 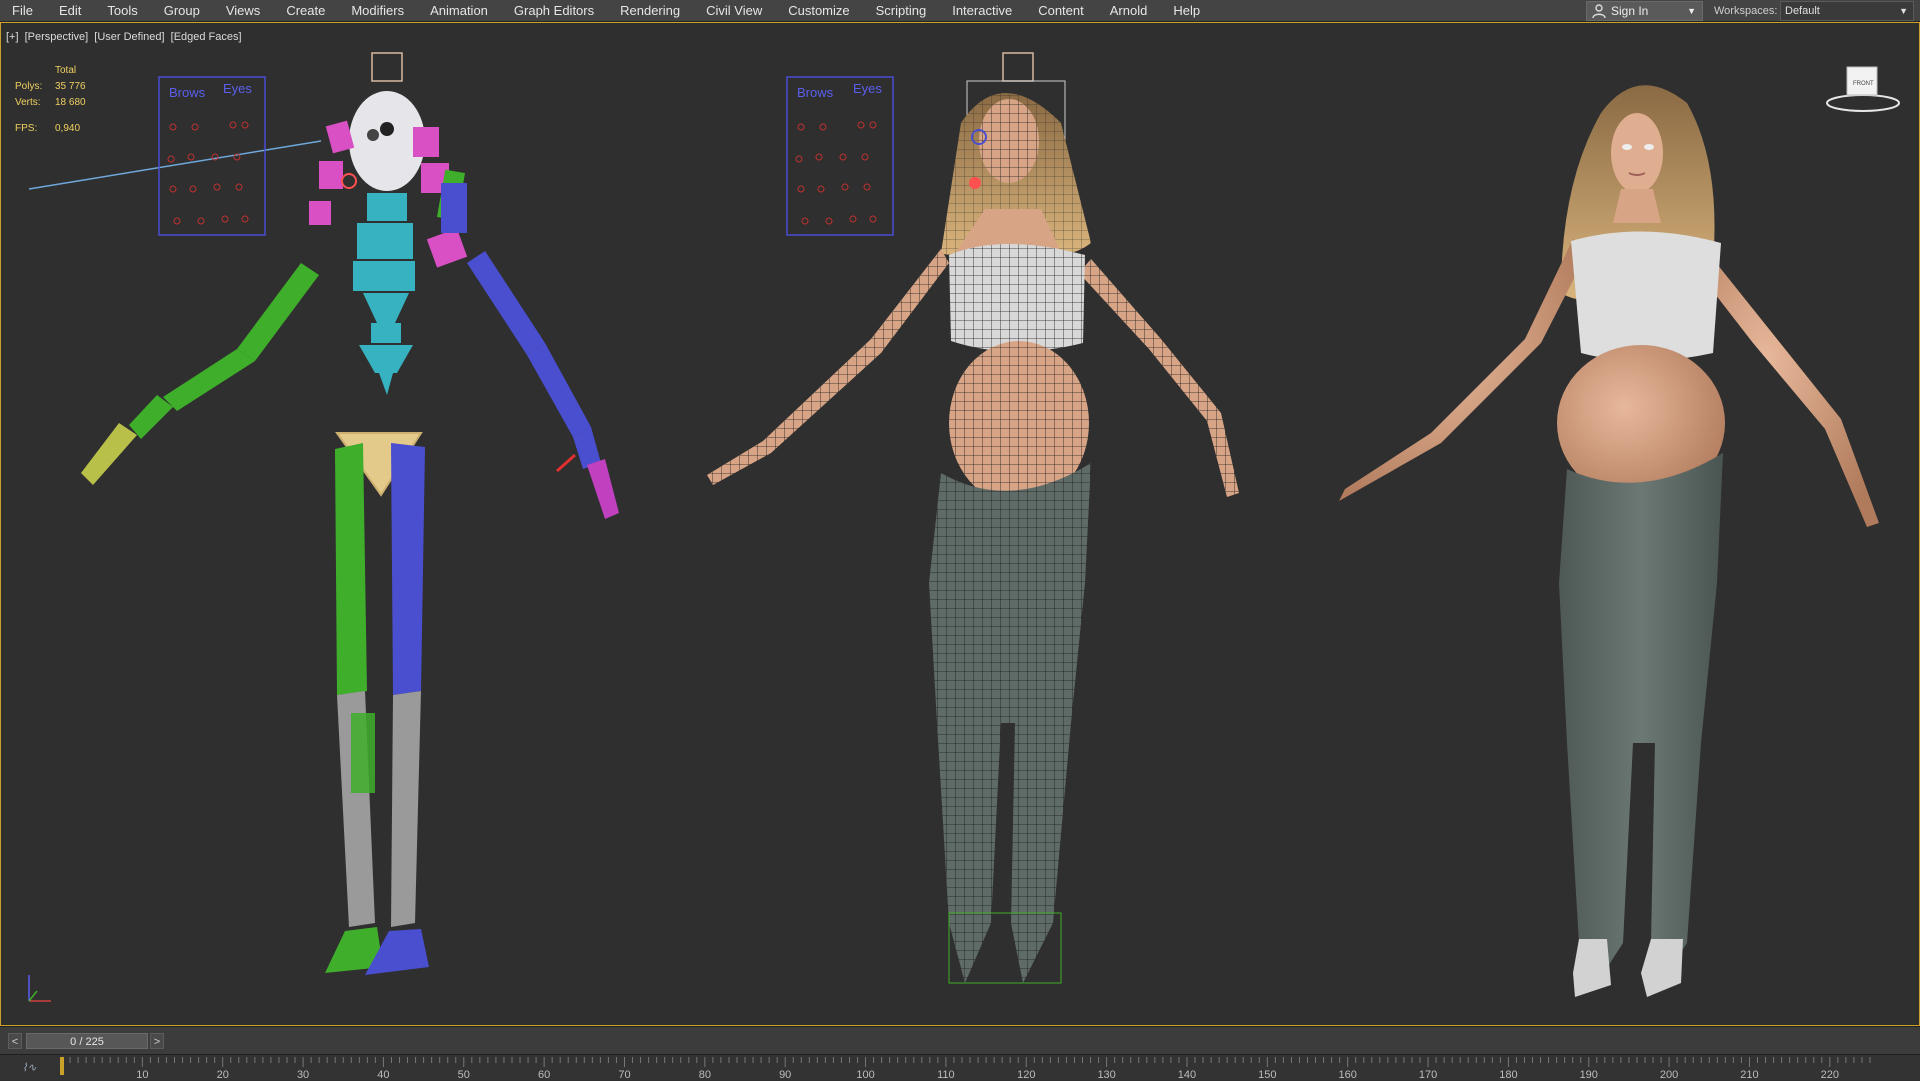 I want to click on prev-frame-button: <, so click(x=15, y=1041).